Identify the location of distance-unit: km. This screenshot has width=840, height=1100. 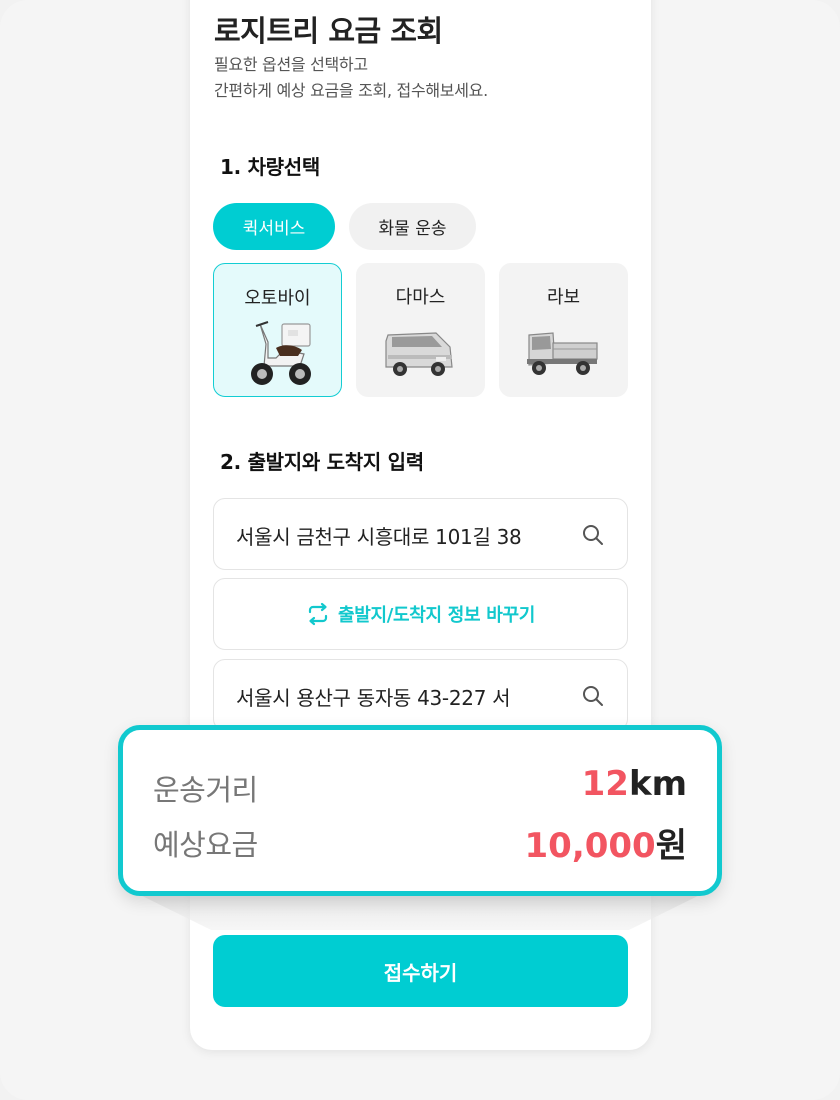
(657, 784).